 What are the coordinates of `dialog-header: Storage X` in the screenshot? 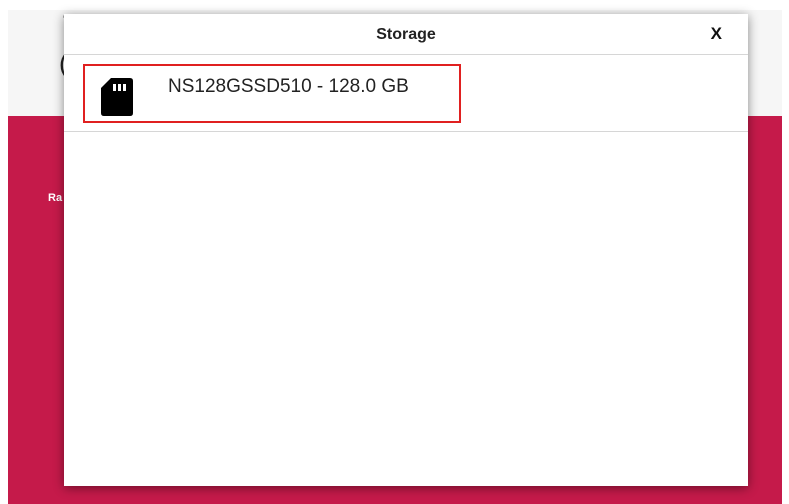 It's located at (406, 34).